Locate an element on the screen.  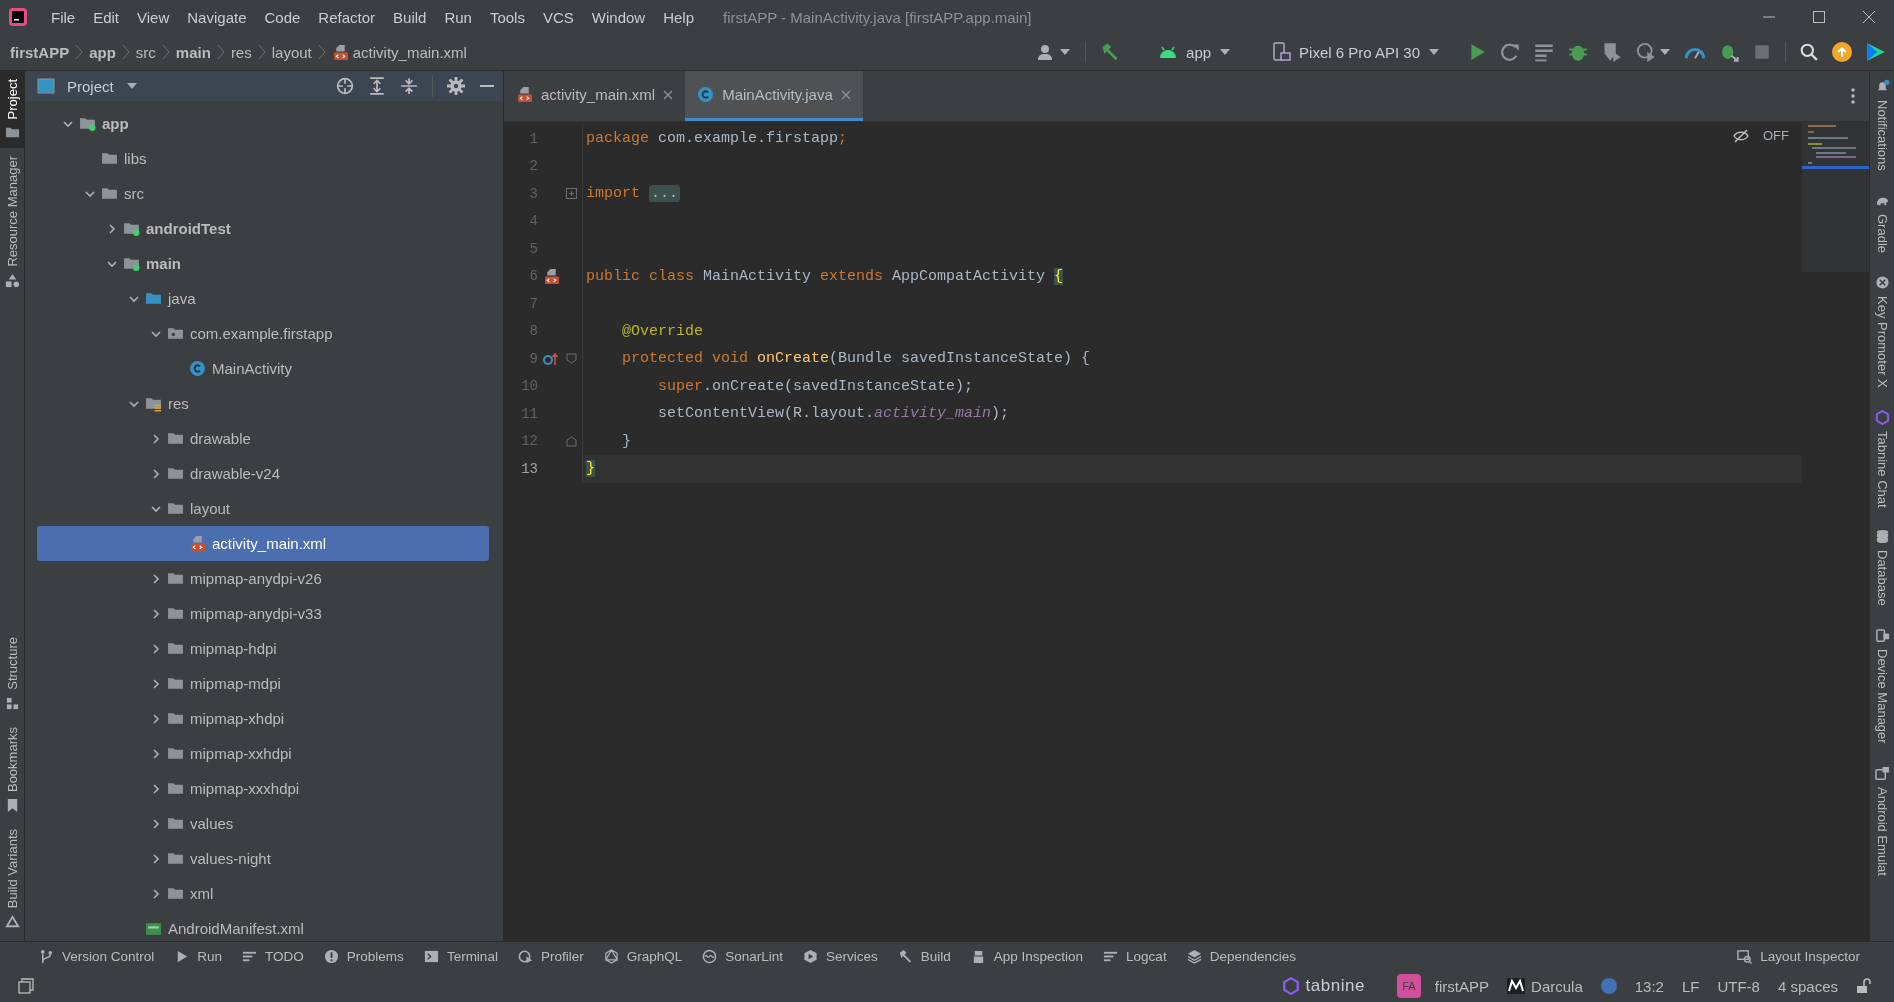
breadcrumb-item: firstAPP is located at coordinates (40, 52).